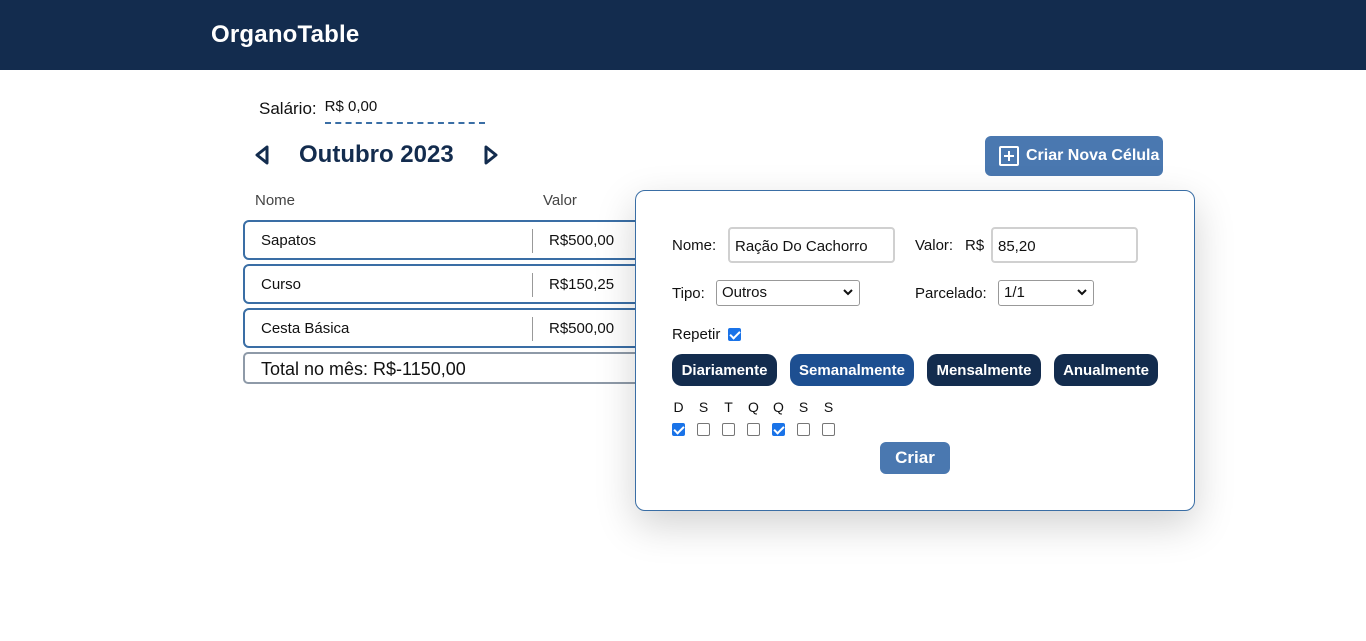  I want to click on triangle-left-icon, so click(262, 155).